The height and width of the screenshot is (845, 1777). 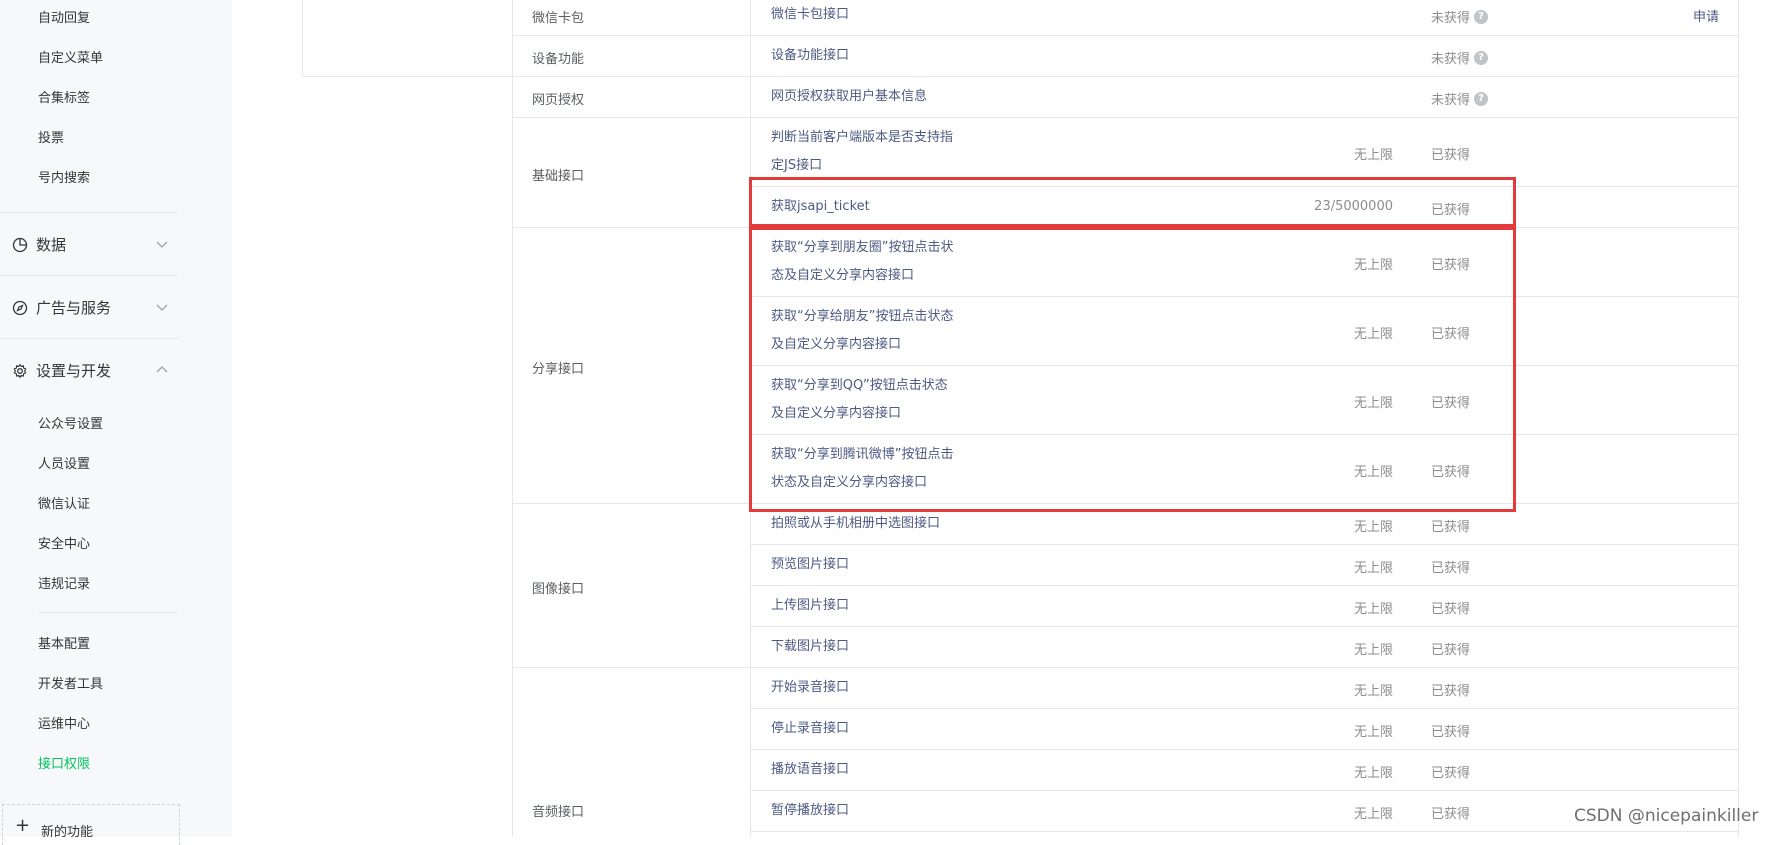 What do you see at coordinates (64, 96) in the screenshot?
I see `sidebar-item-collection-tags: 合集标签` at bounding box center [64, 96].